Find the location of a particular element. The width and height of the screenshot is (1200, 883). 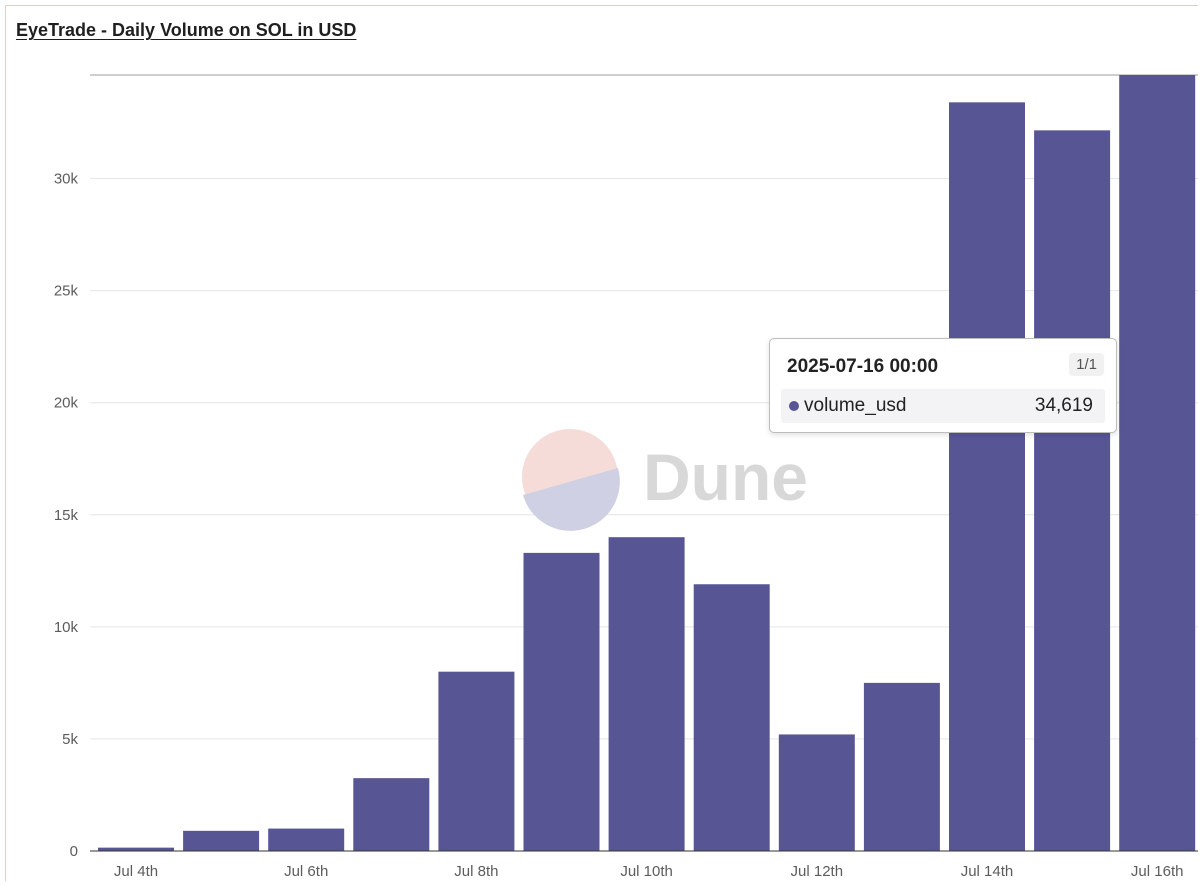

tooltip-row: volume_usd 34,619 is located at coordinates (943, 406).